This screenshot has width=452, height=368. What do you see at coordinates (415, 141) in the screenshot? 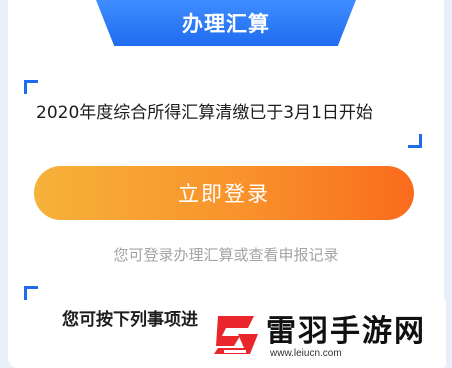
I see `corner-bracket-bottom-right` at bounding box center [415, 141].